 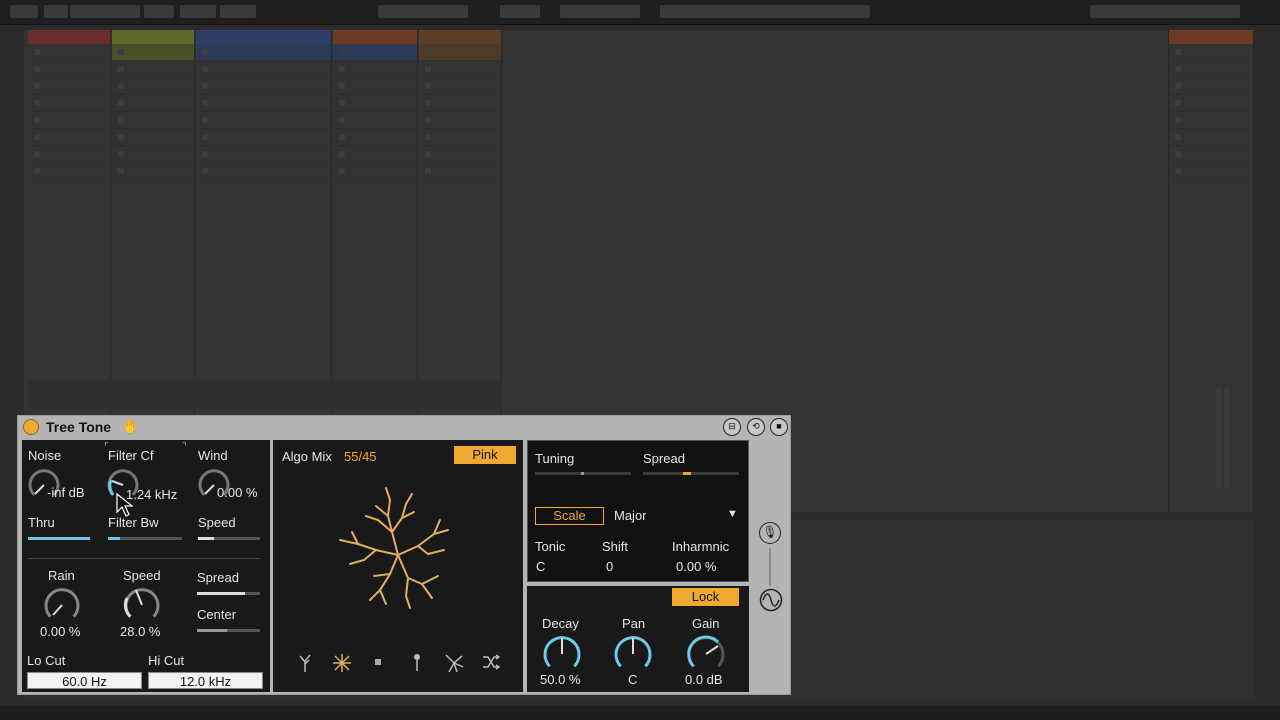 What do you see at coordinates (105, 11) in the screenshot?
I see `bpm-box` at bounding box center [105, 11].